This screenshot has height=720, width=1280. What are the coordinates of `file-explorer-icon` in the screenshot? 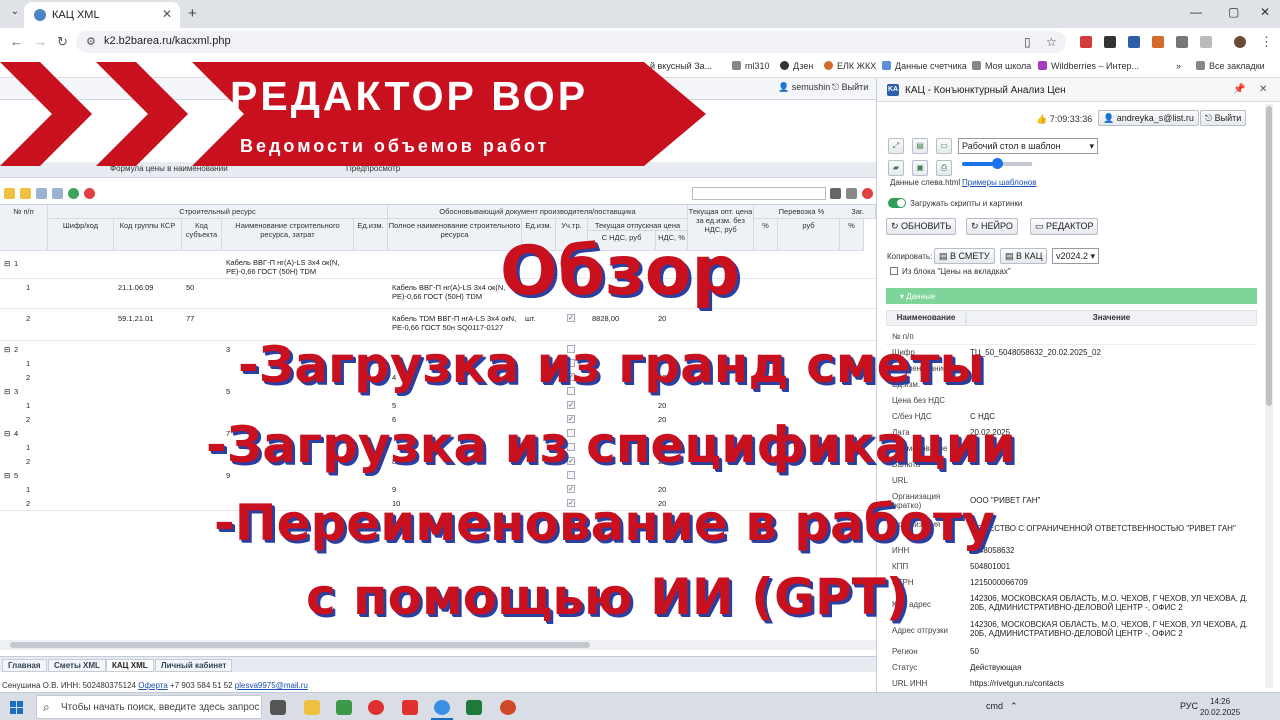 It's located at (312, 707).